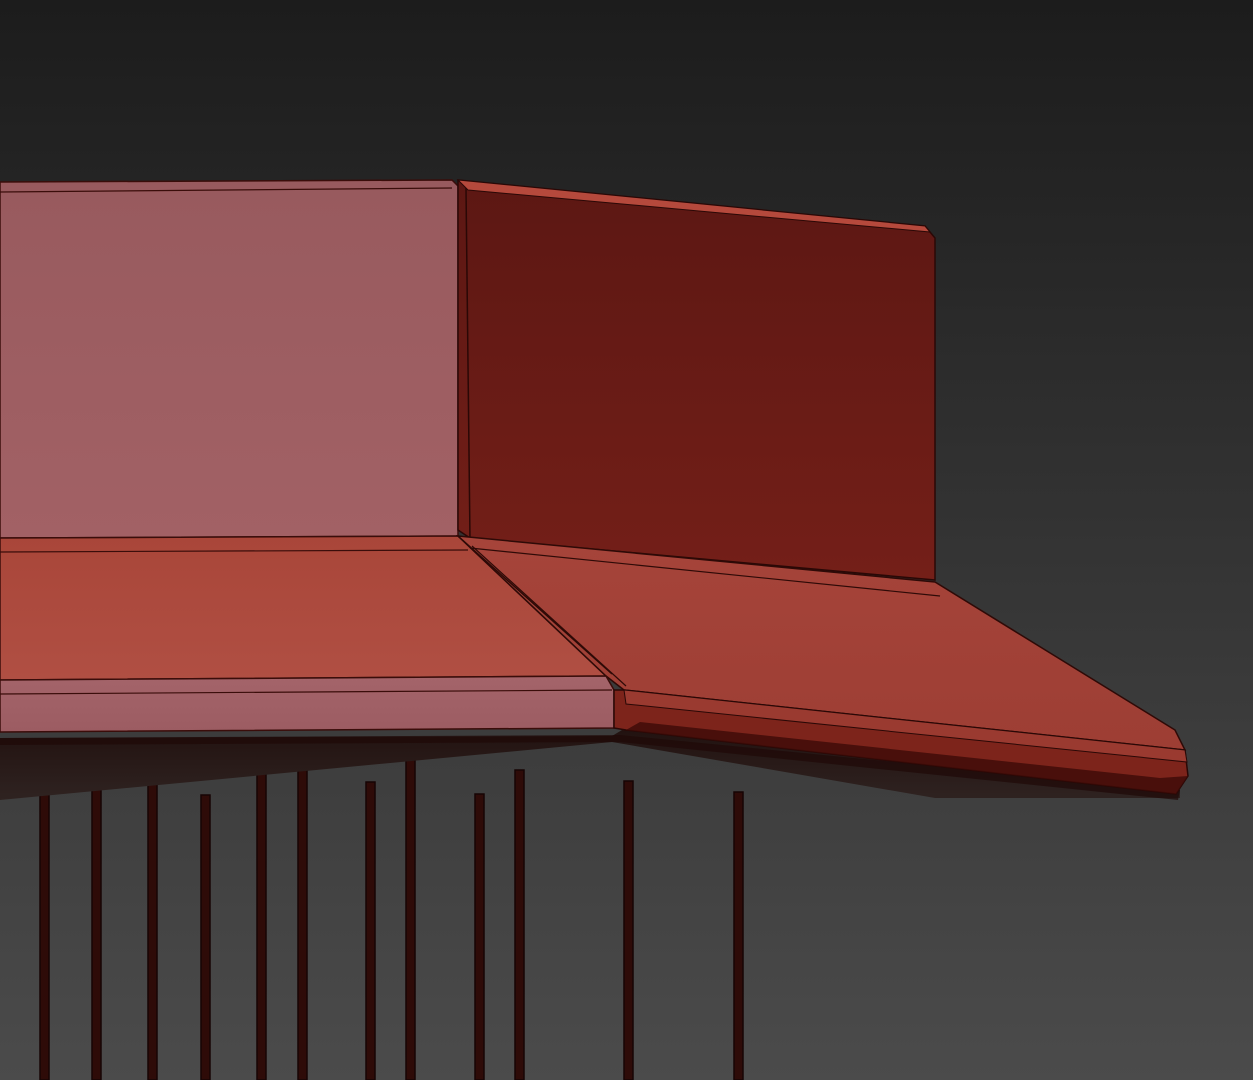 This screenshot has height=1080, width=1253. I want to click on backrest-side-wing, so click(696, 380).